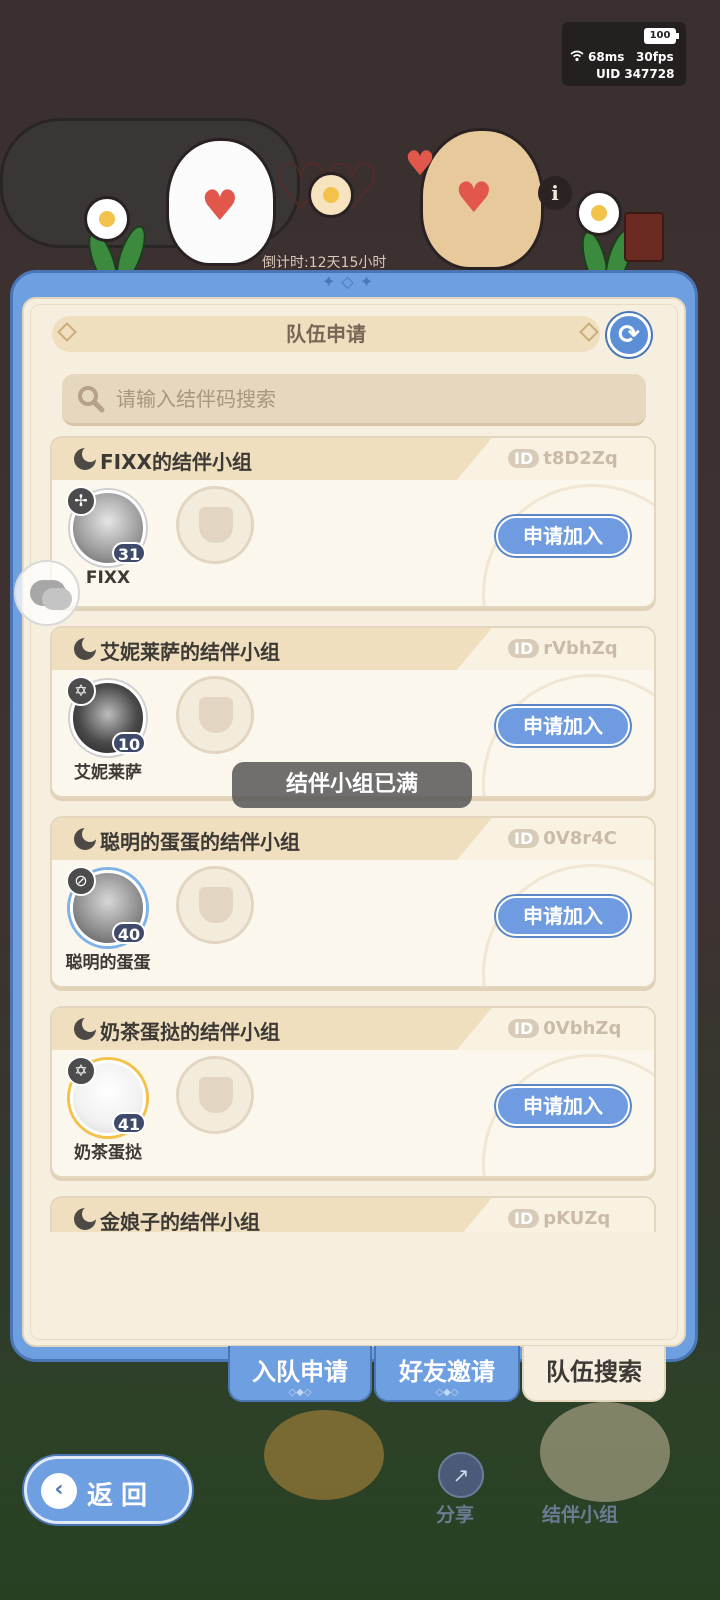 The image size is (720, 1600). I want to click on element-icon: ⊘, so click(81, 881).